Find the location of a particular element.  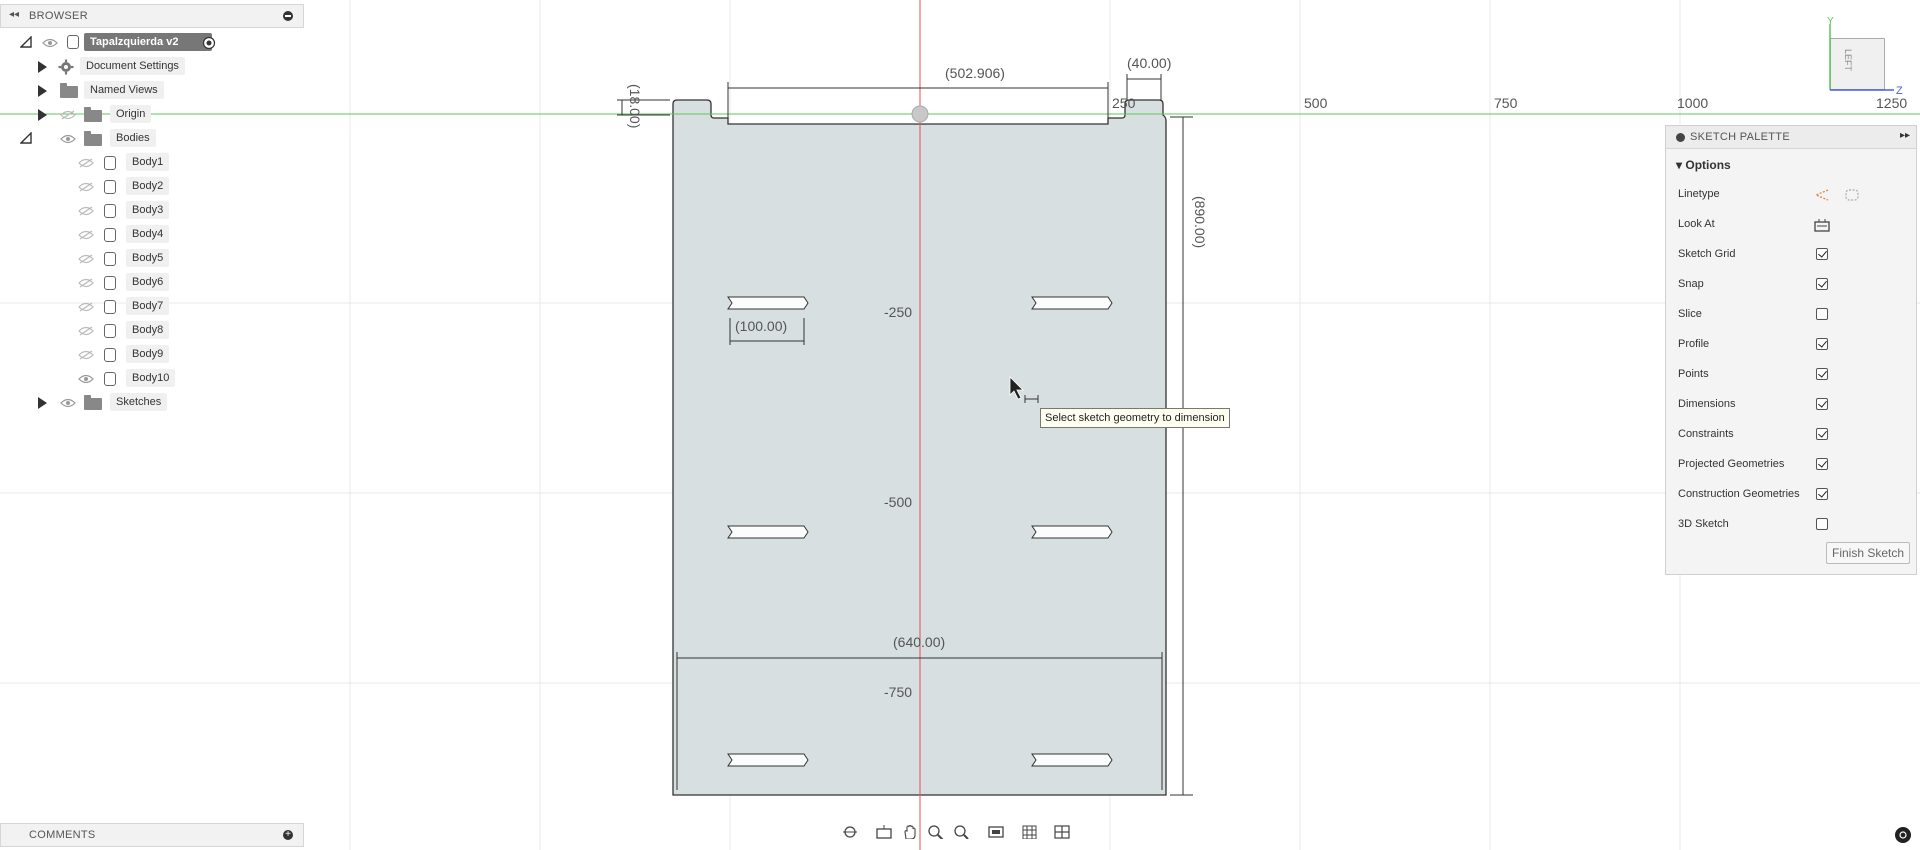

palette-row-label: Sketch Grid is located at coordinates (1707, 254).